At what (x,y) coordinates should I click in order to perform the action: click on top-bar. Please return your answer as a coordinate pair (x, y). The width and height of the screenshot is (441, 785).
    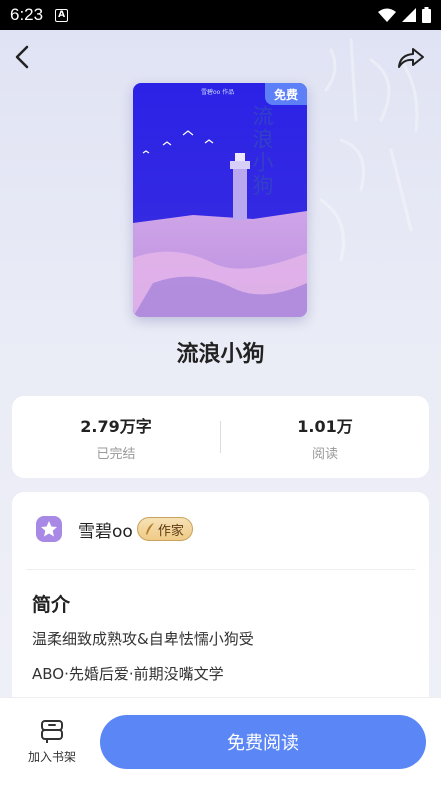
    Looking at the image, I should click on (220, 58).